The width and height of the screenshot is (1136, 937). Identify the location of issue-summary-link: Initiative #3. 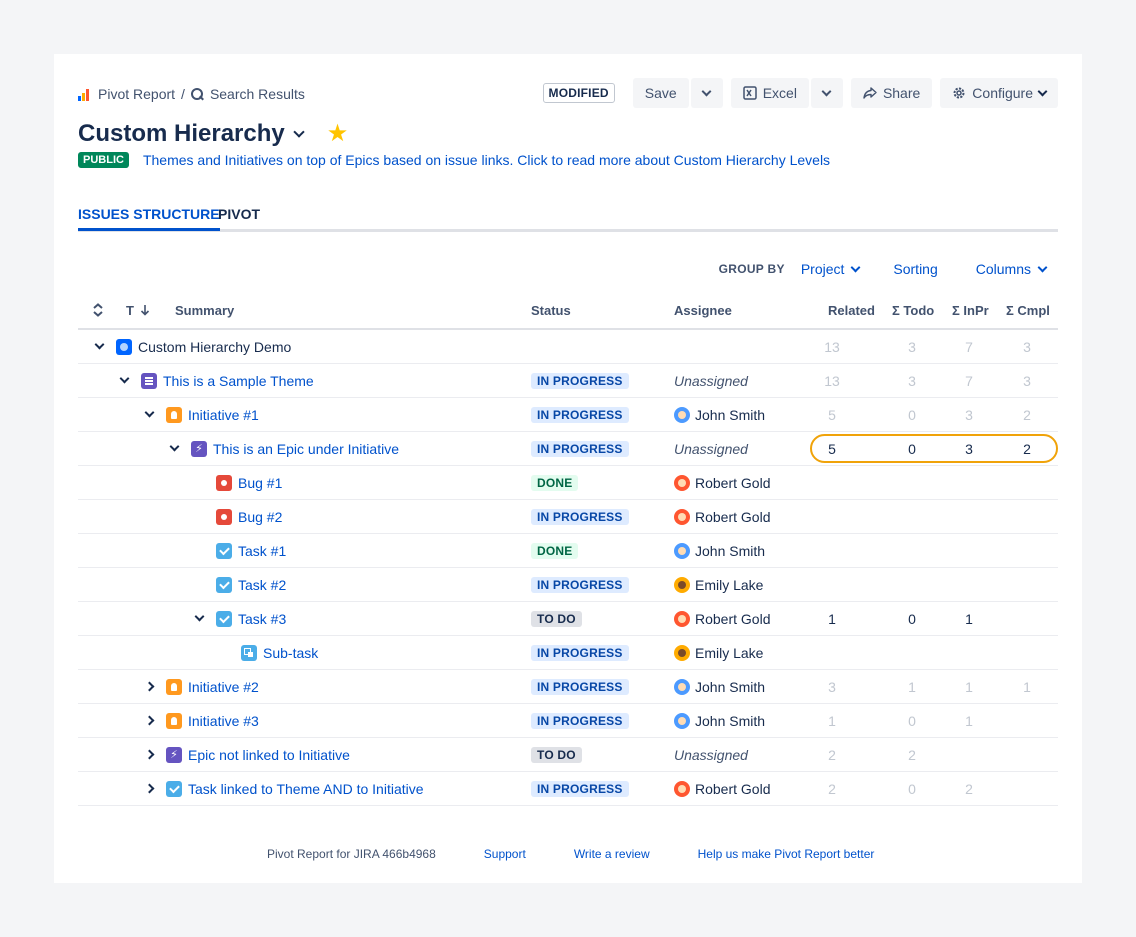
(223, 721).